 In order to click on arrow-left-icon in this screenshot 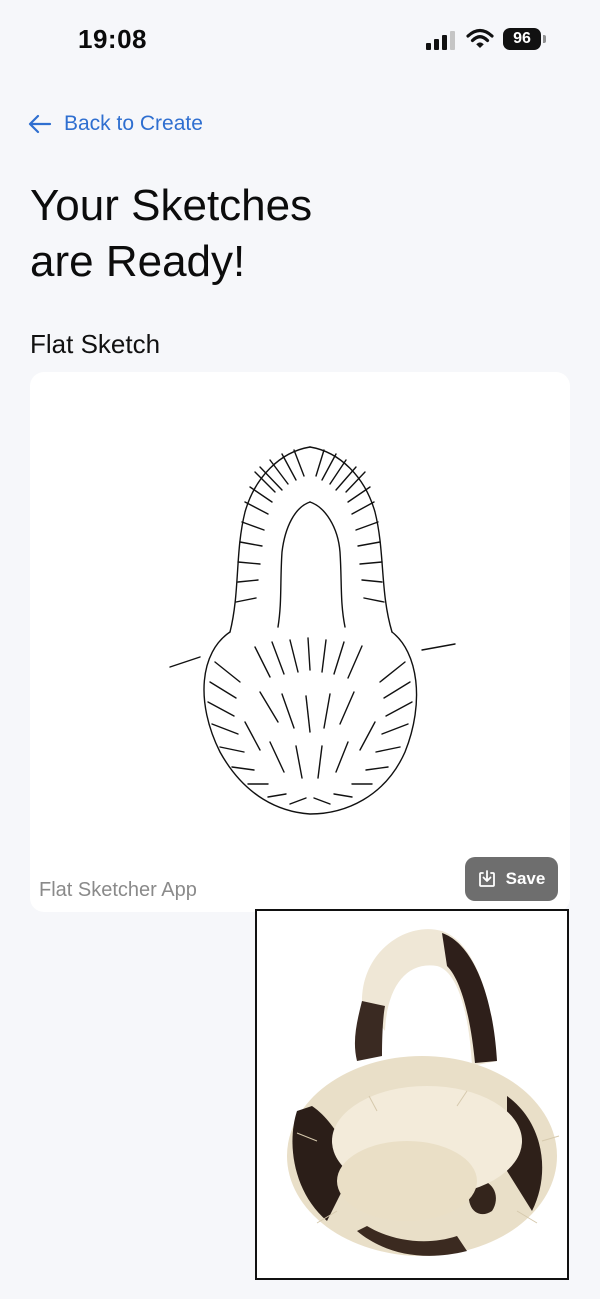, I will do `click(40, 124)`.